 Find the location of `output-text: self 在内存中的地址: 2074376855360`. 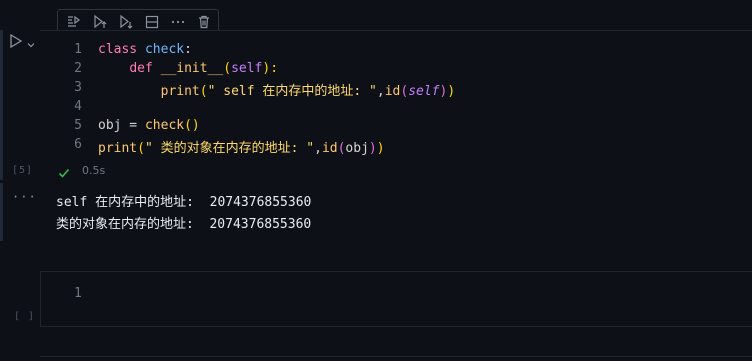

output-text: self 在内存中的地址: 2074376855360 is located at coordinates (184, 202).